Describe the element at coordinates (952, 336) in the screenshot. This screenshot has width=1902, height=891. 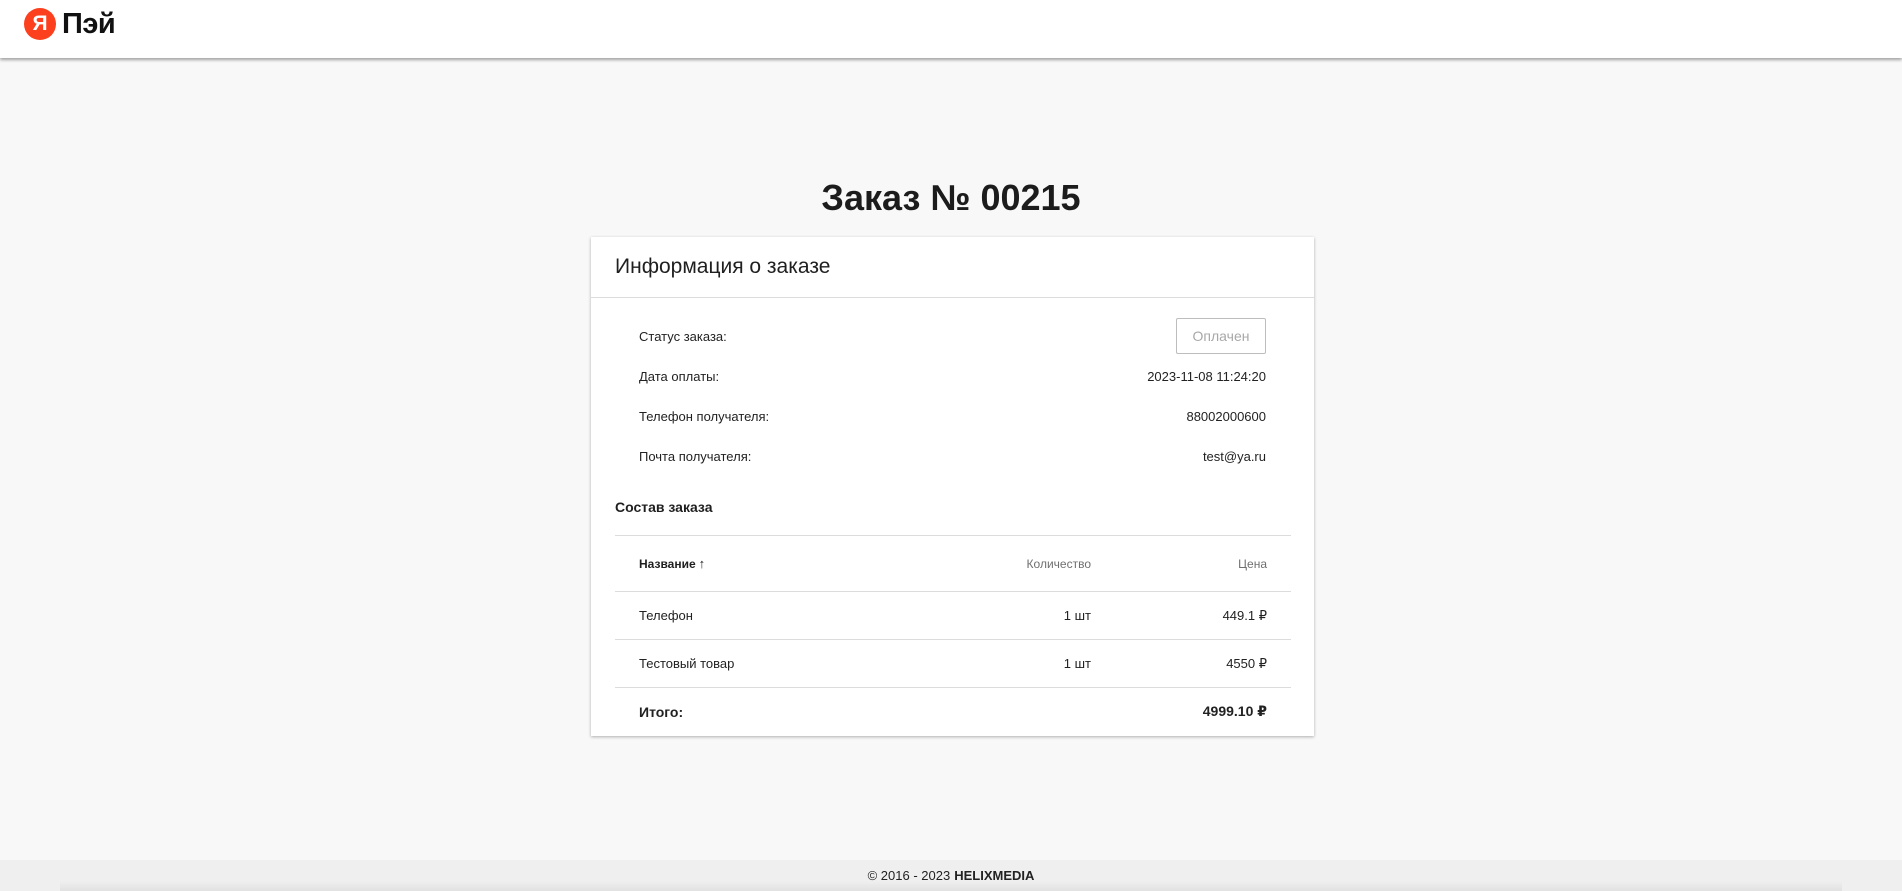
I see `status-row: Статус заказа: Оплачен` at that location.